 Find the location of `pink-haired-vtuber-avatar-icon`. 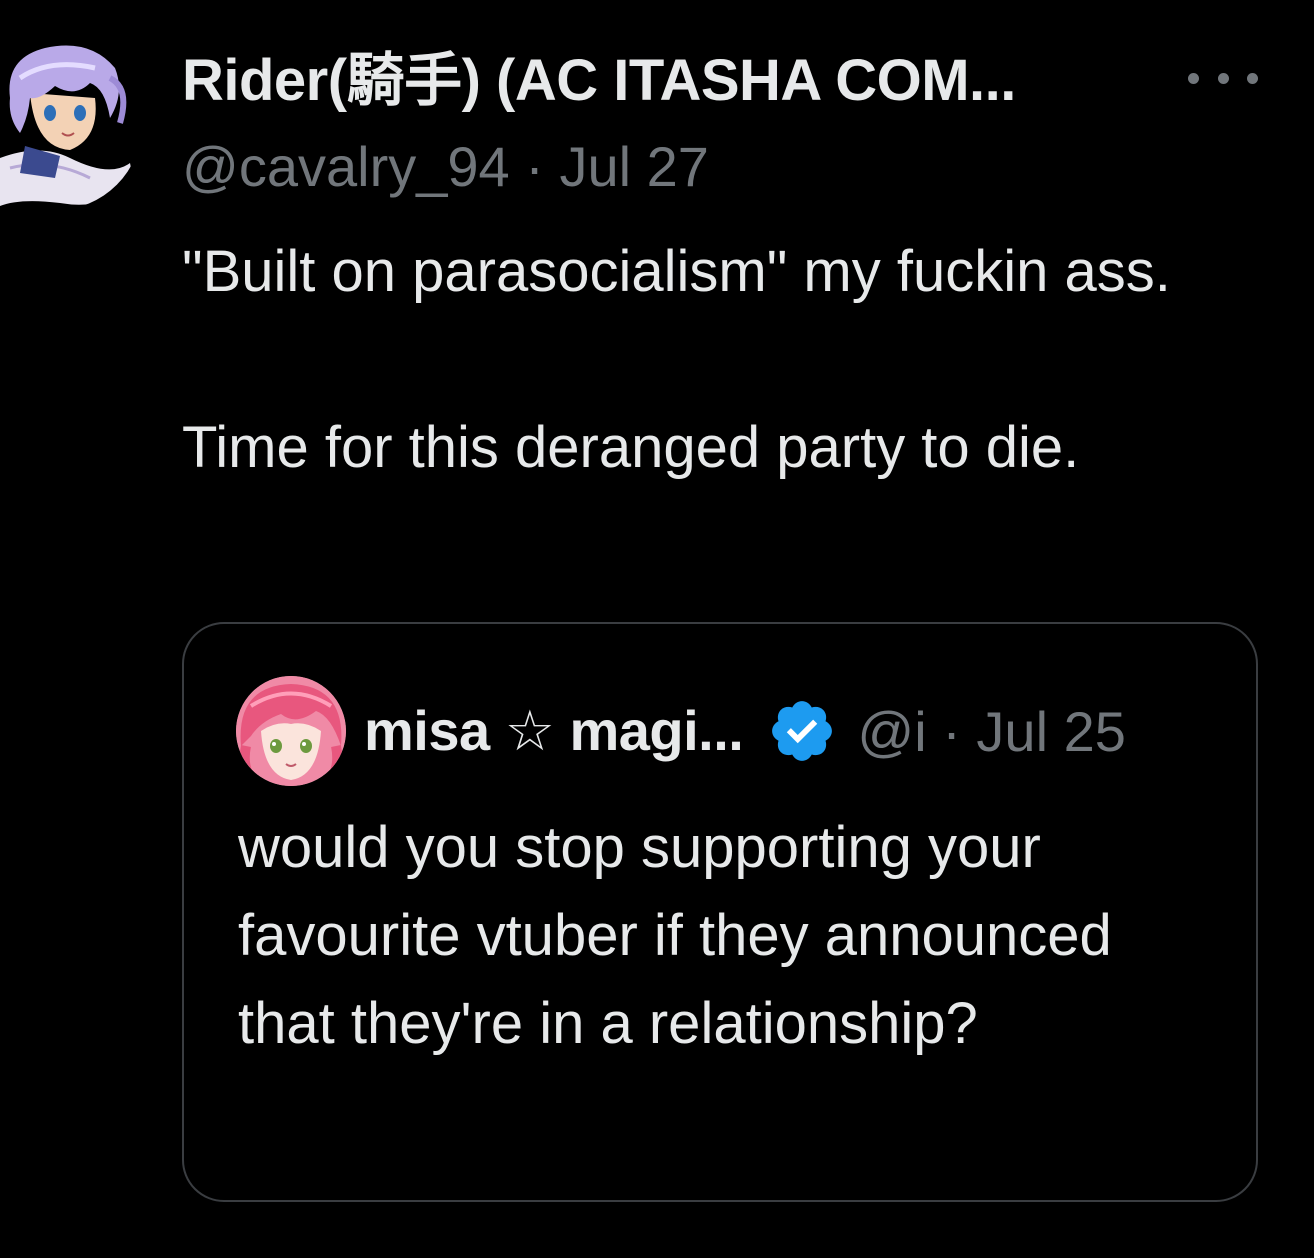

pink-haired-vtuber-avatar-icon is located at coordinates (291, 731).